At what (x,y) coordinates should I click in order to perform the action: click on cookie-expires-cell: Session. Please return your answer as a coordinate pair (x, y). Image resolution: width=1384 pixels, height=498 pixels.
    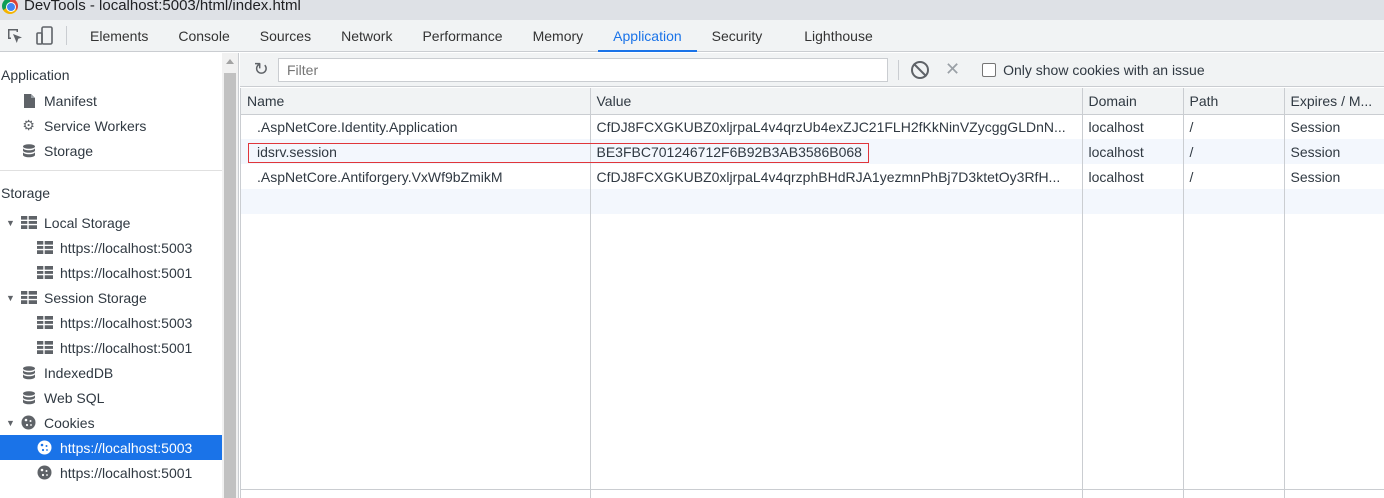
    Looking at the image, I should click on (1334, 151).